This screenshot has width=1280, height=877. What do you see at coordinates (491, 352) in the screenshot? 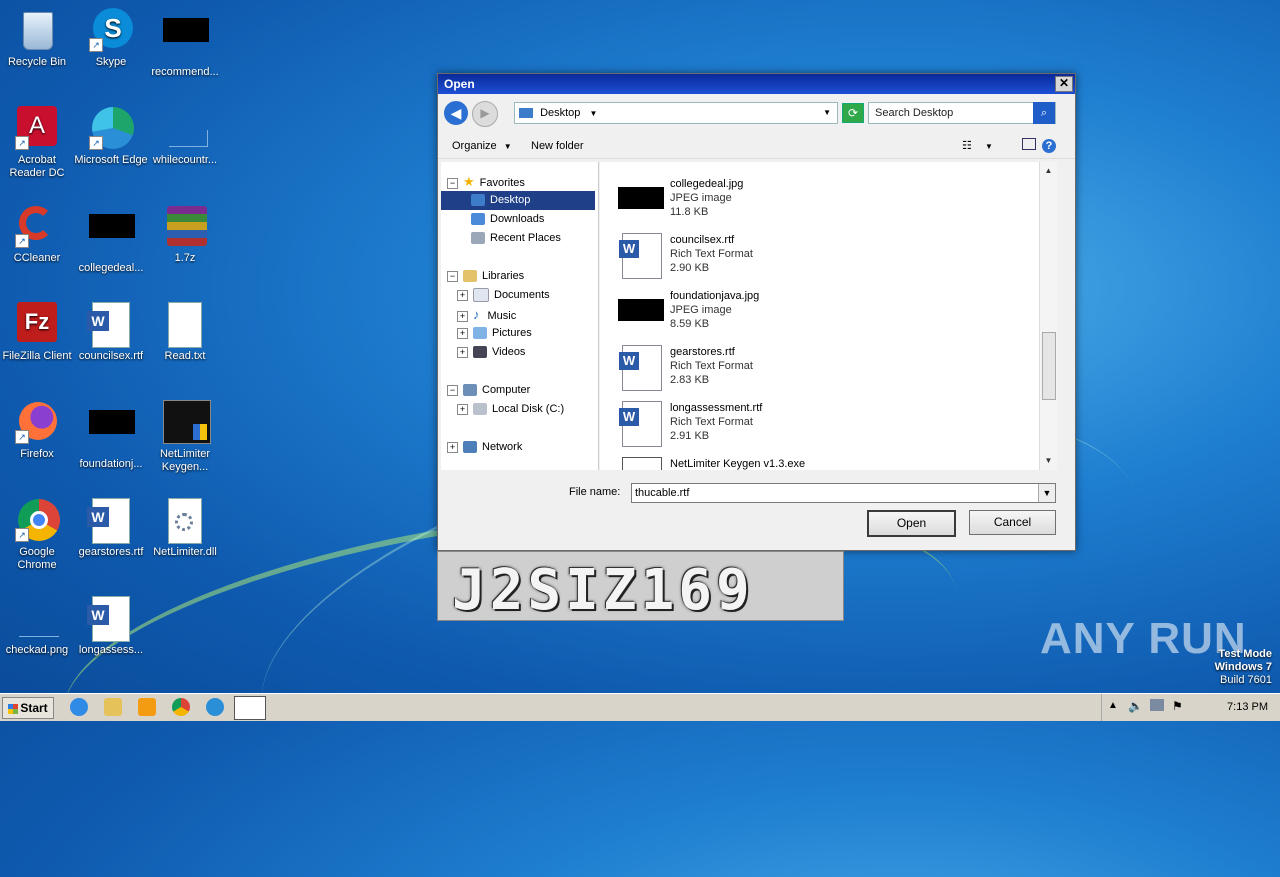
I see `tree-videos: + Videos` at bounding box center [491, 352].